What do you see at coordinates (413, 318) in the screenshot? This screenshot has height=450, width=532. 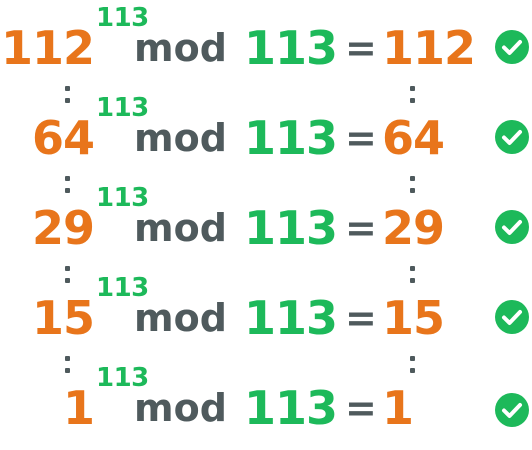 I see `result-number: 15` at bounding box center [413, 318].